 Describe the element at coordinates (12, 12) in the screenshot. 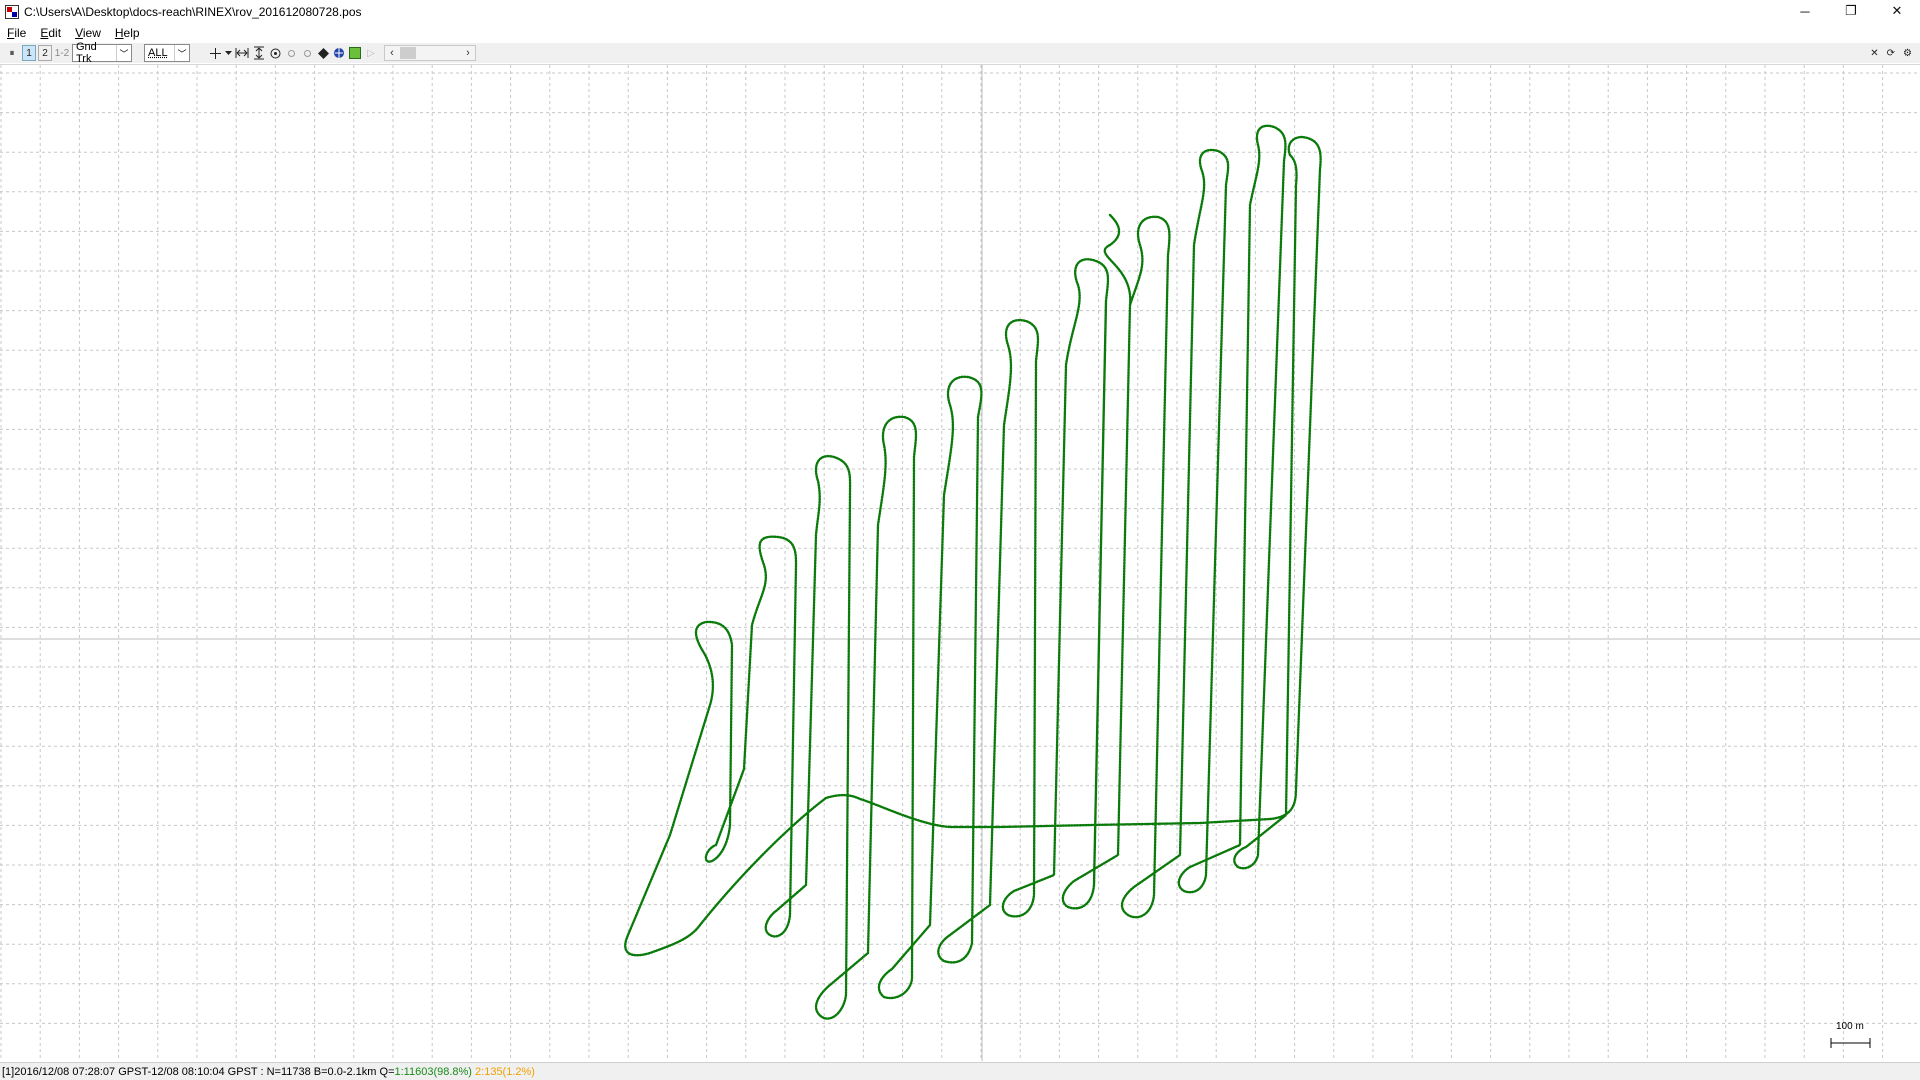

I see `app-icon` at that location.